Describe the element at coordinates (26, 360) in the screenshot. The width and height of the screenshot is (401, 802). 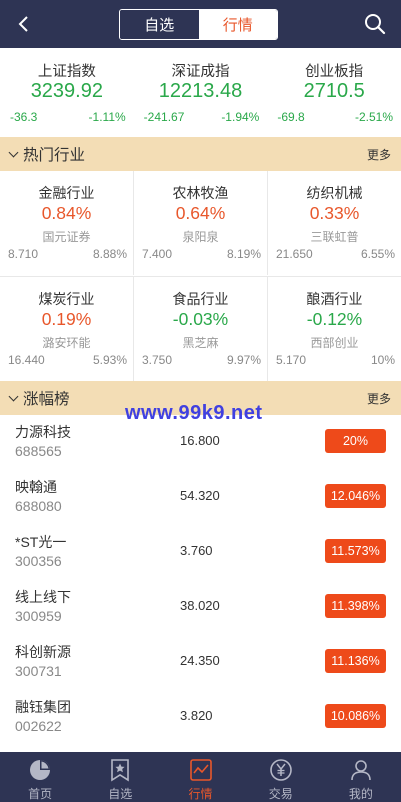
I see `leading-stock-price: 16.440` at that location.